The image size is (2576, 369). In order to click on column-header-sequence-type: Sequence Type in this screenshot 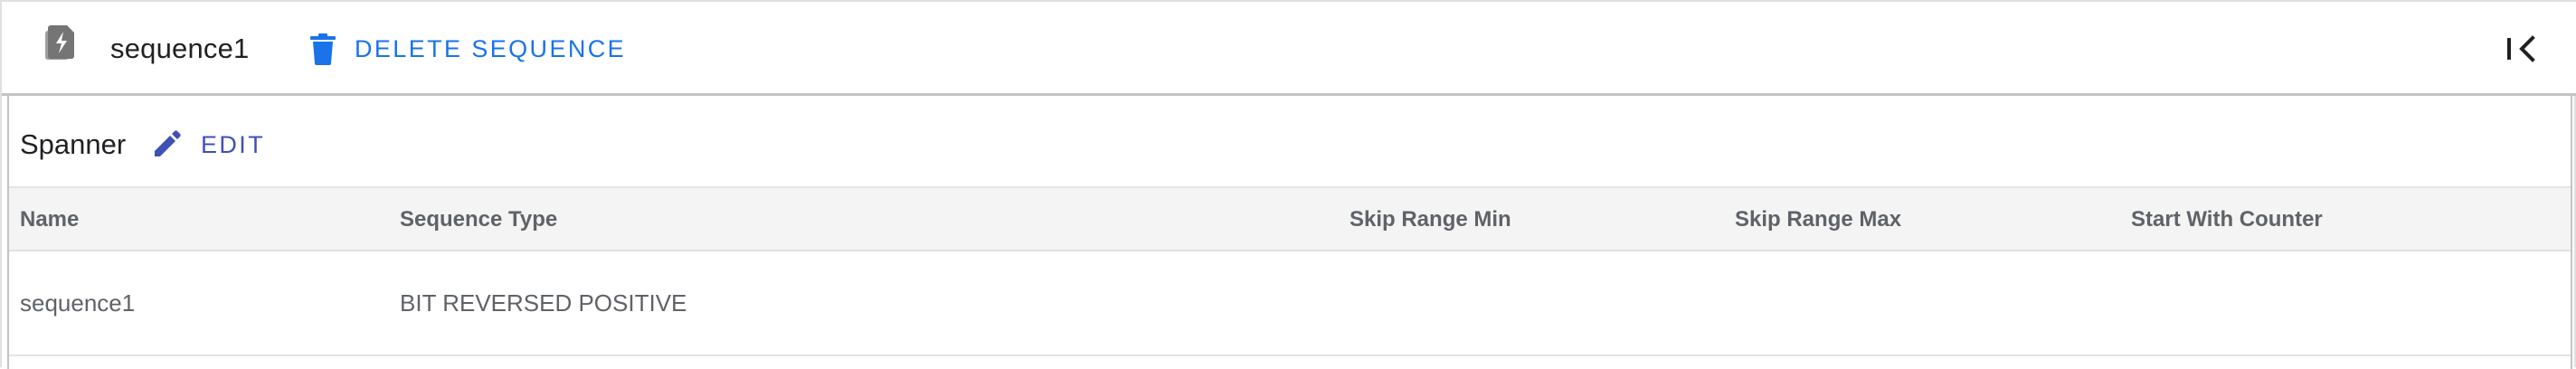, I will do `click(479, 220)`.